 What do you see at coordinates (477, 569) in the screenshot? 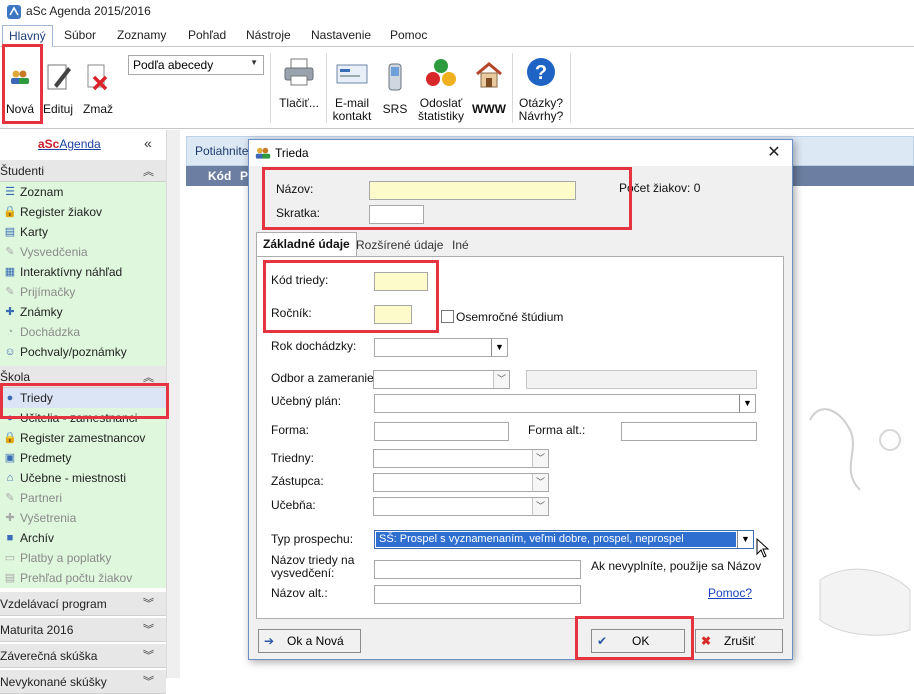
I see `cert-name-input` at bounding box center [477, 569].